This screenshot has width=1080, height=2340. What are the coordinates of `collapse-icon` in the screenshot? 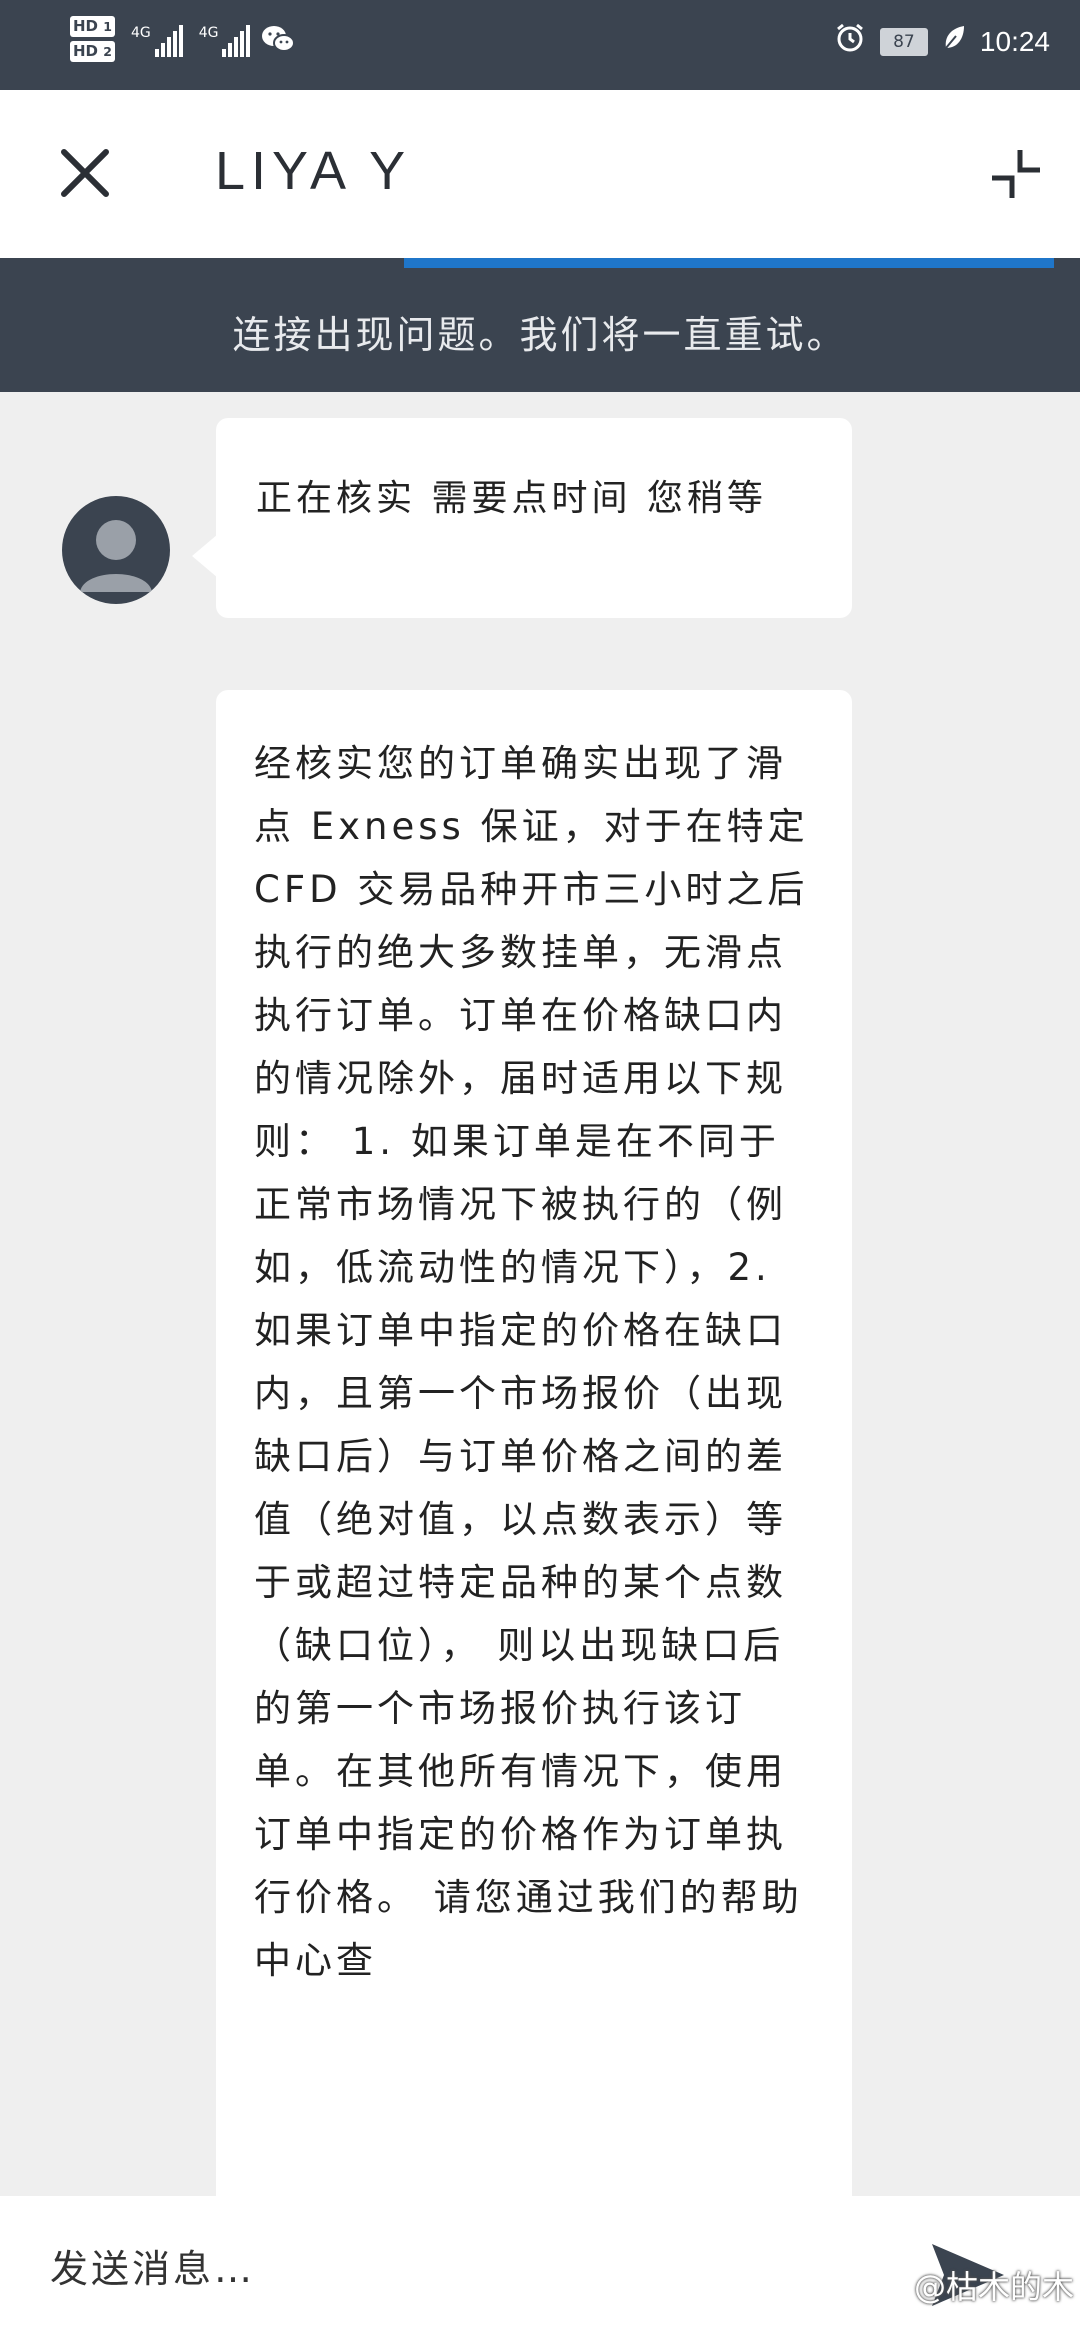 It's located at (1016, 174).